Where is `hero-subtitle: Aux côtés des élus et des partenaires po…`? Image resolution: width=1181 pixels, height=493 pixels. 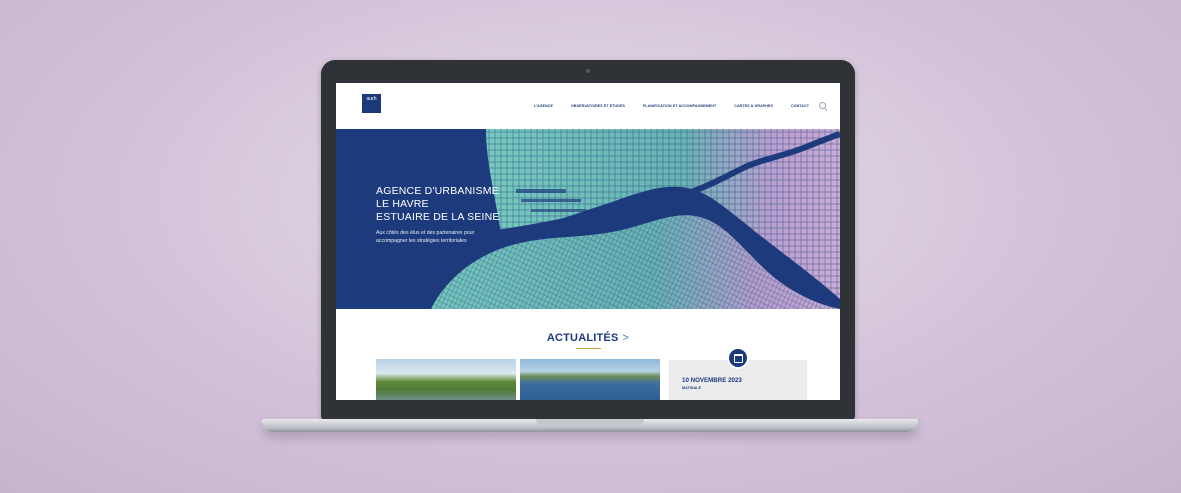 hero-subtitle: Aux côtés des élus et des partenaires po… is located at coordinates (425, 237).